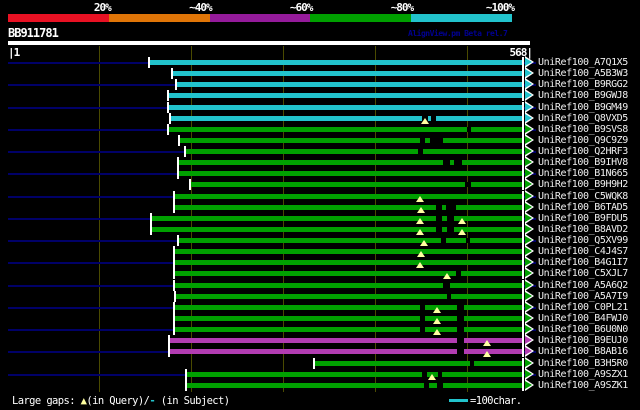 The image size is (640, 410). Describe the element at coordinates (583, 129) in the screenshot. I see `hit-label: UniRef100_B9SVS8` at that location.